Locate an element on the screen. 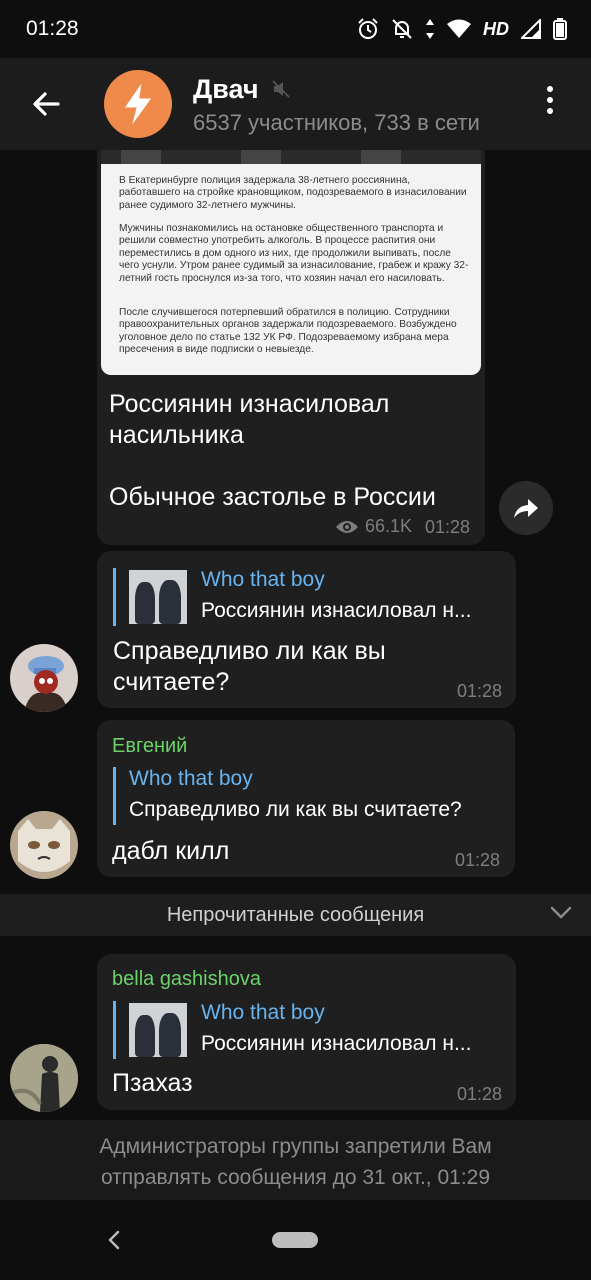  more-menu-icon is located at coordinates (550, 104).